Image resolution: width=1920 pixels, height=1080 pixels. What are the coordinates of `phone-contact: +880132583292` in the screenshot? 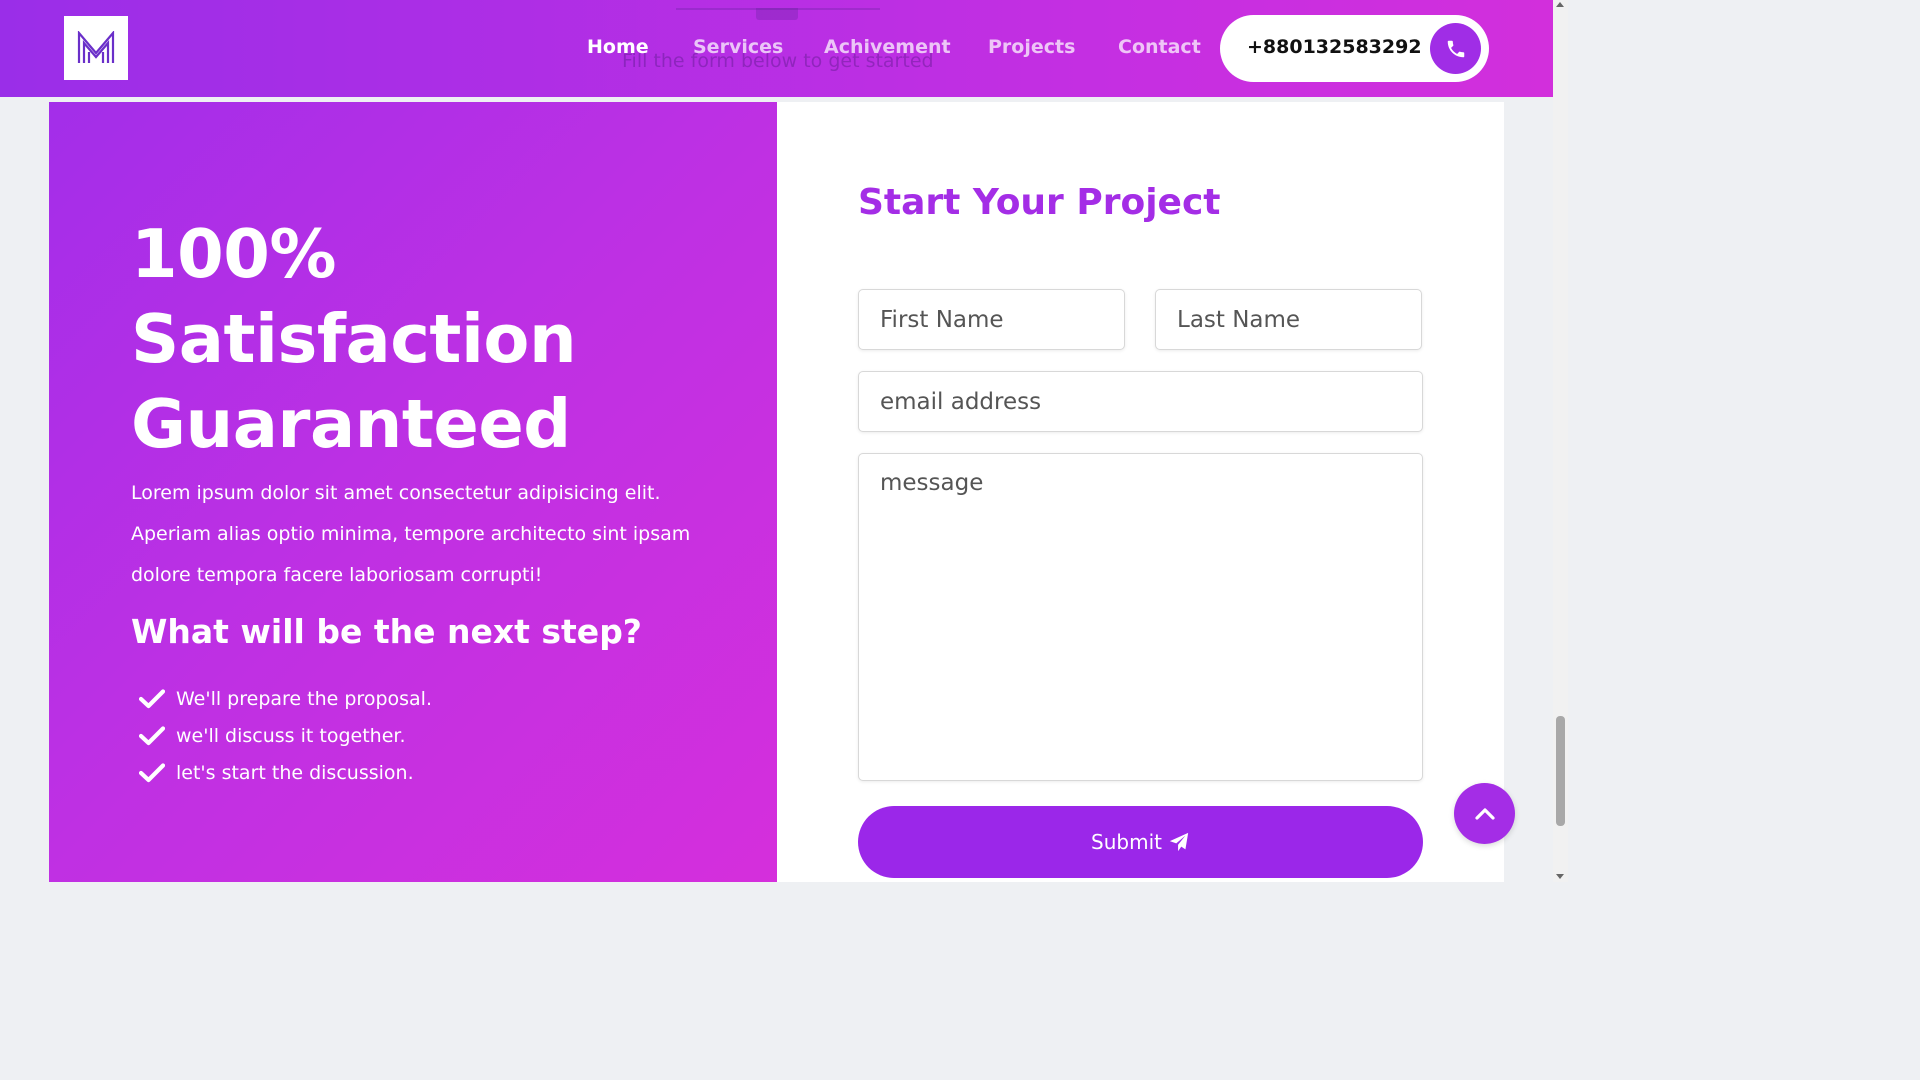 It's located at (1354, 48).